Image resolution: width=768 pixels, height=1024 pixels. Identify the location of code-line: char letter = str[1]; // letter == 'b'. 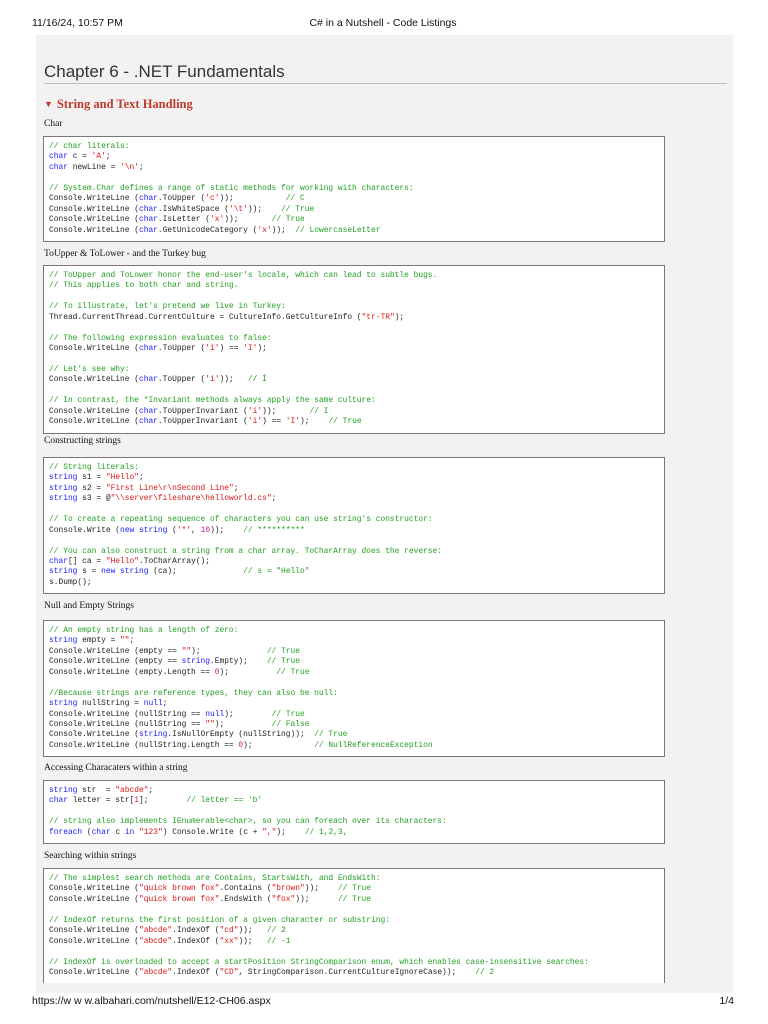
(356, 801).